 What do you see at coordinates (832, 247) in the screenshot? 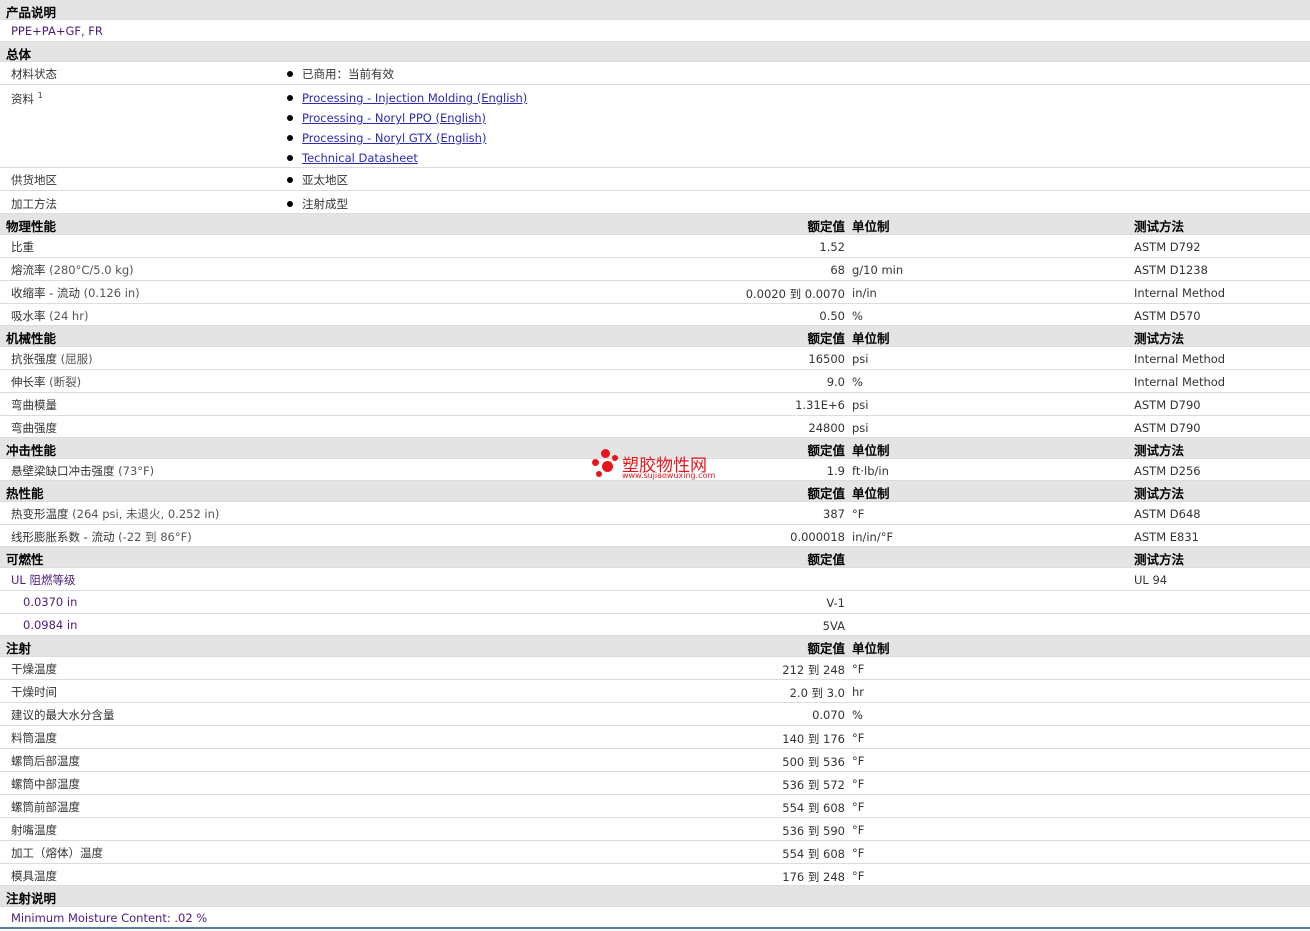
I see `property-value: 1.52` at bounding box center [832, 247].